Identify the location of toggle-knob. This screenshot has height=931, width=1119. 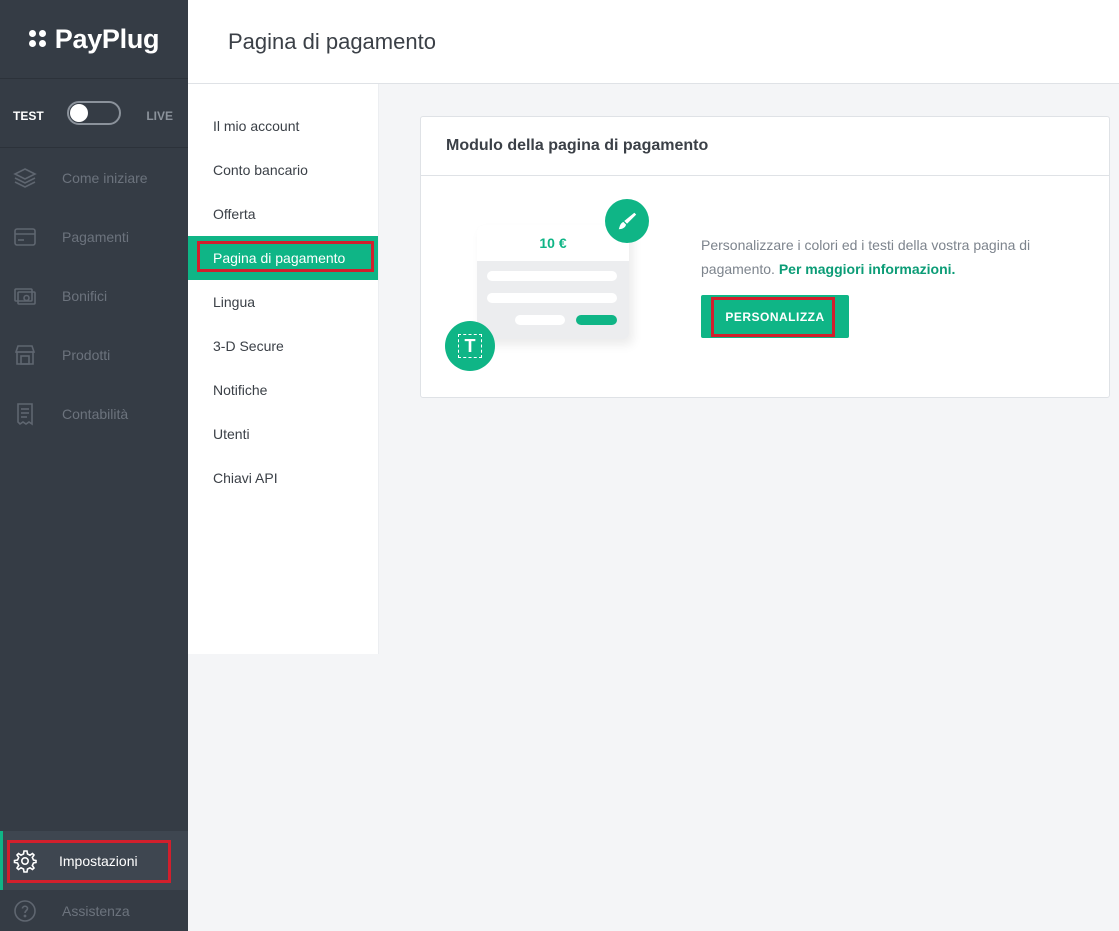
(79, 113).